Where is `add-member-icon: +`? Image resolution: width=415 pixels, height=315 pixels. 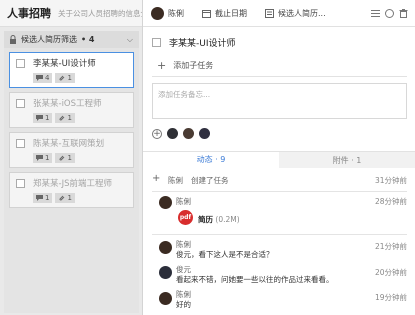
add-member-icon: + is located at coordinates (157, 133).